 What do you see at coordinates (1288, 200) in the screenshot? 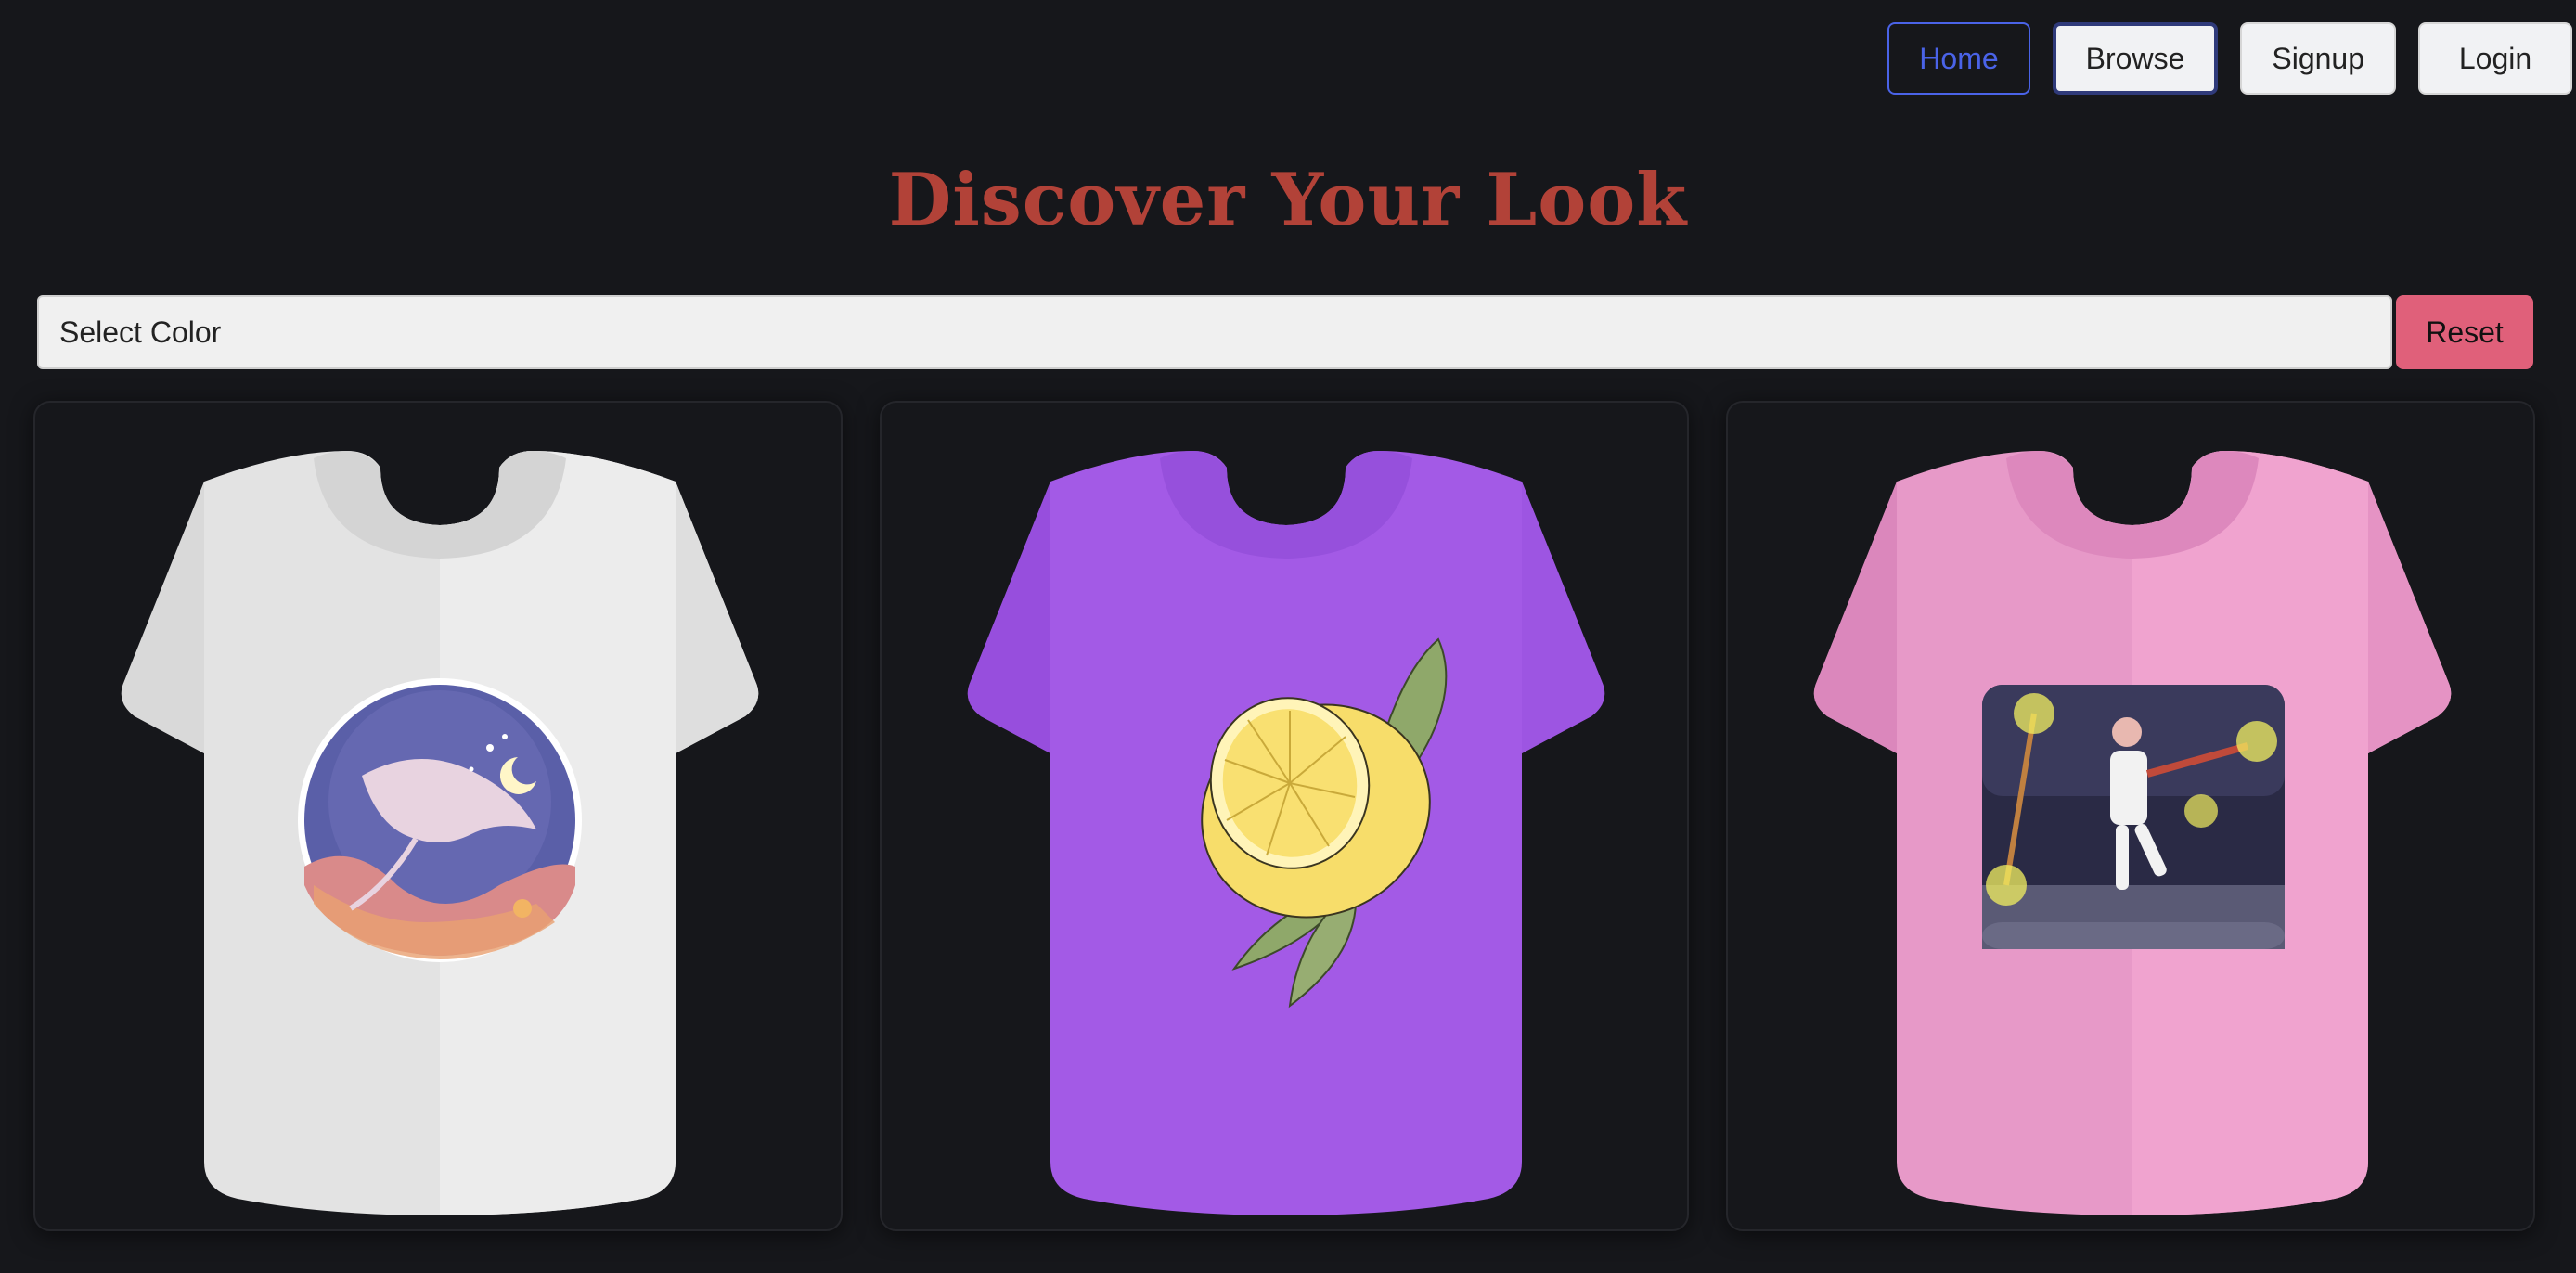
I see `page-title: Discover Your Look` at bounding box center [1288, 200].